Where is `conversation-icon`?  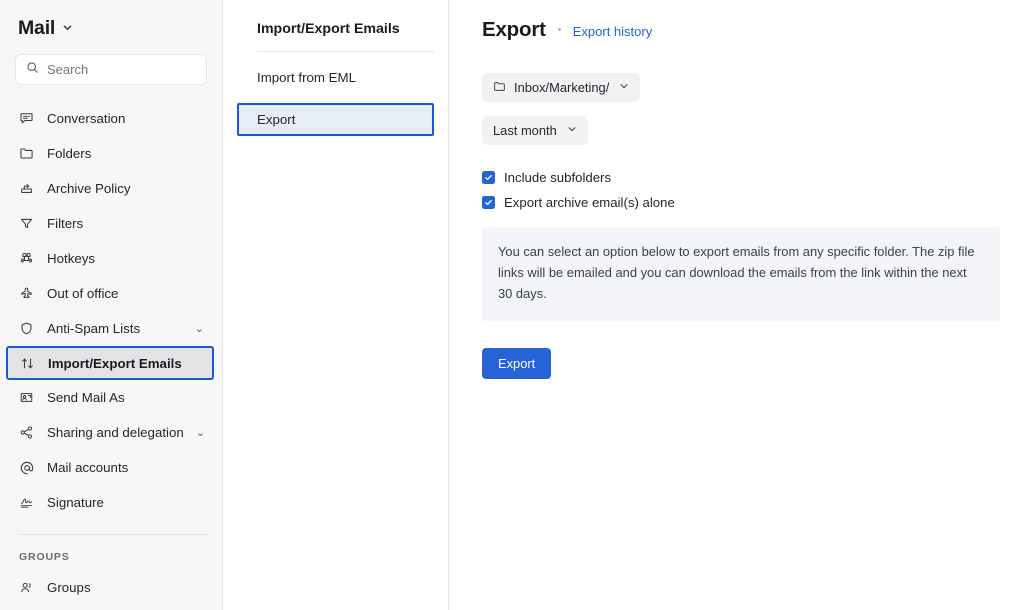
conversation-icon is located at coordinates (26, 118).